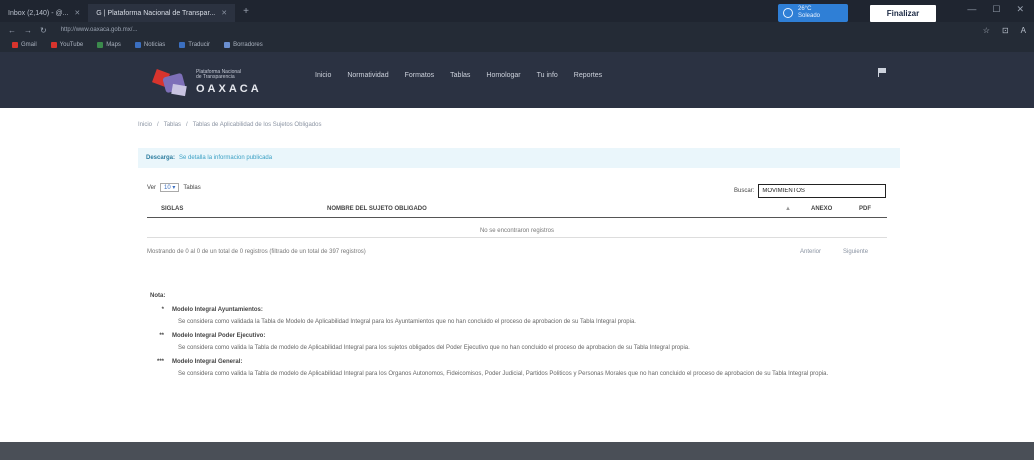 The width and height of the screenshot is (1034, 460). Describe the element at coordinates (517, 451) in the screenshot. I see `taskbar` at that location.